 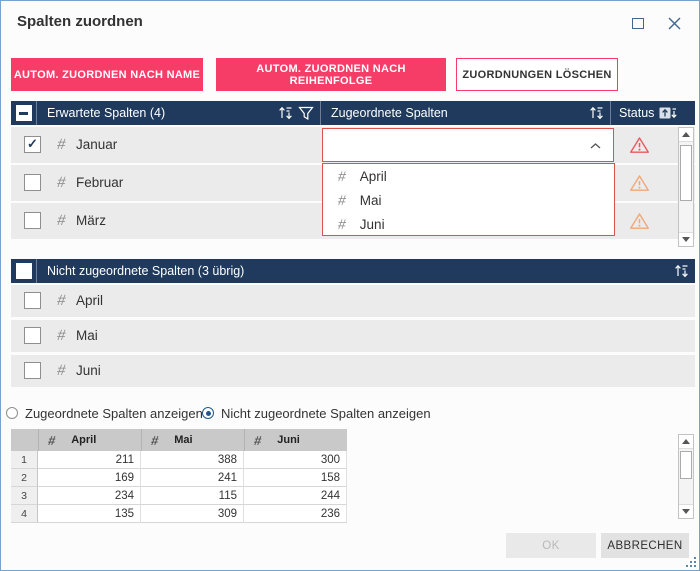 I want to click on dropdown-popup: April Mai Juni, so click(x=468, y=199).